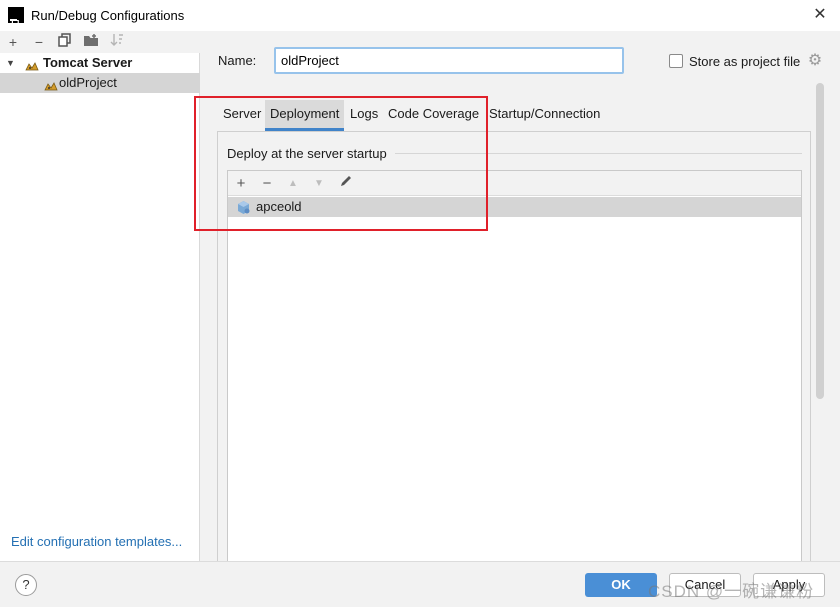 Image resolution: width=840 pixels, height=607 pixels. Describe the element at coordinates (433, 115) in the screenshot. I see `tab-code-coverage: Code Coverage` at that location.